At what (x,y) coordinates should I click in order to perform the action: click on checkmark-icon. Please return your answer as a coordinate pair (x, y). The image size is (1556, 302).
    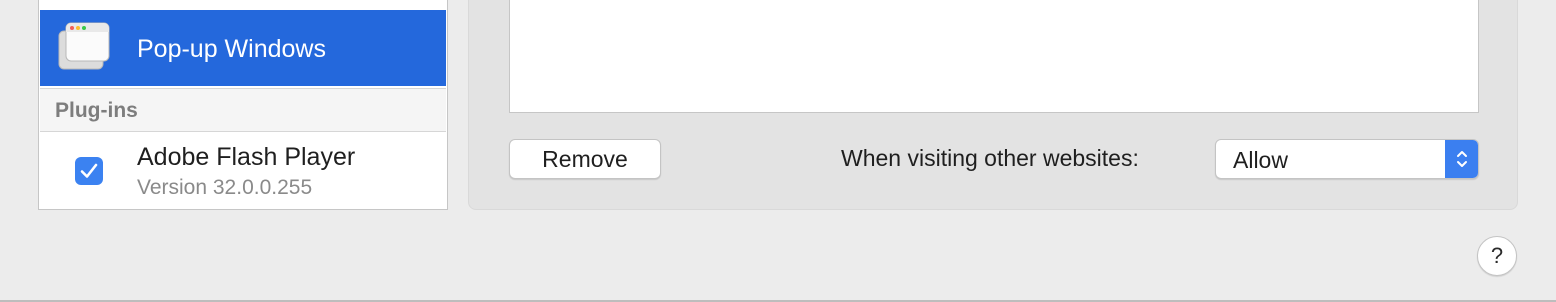
    Looking at the image, I should click on (89, 170).